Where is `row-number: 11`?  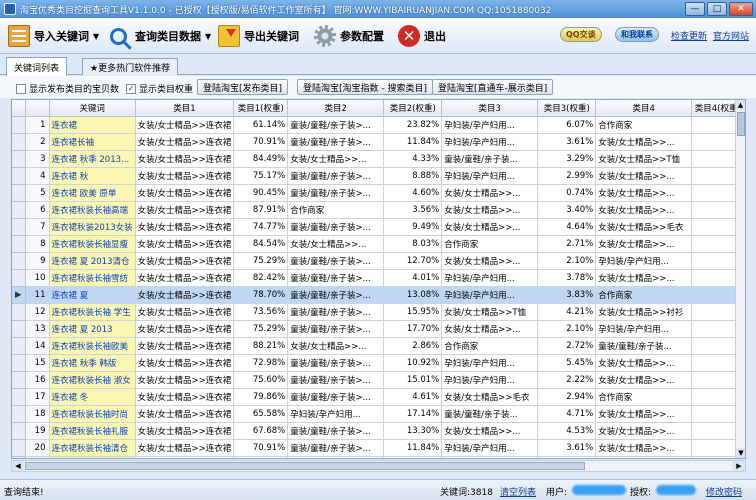
row-number: 11 is located at coordinates (37, 295).